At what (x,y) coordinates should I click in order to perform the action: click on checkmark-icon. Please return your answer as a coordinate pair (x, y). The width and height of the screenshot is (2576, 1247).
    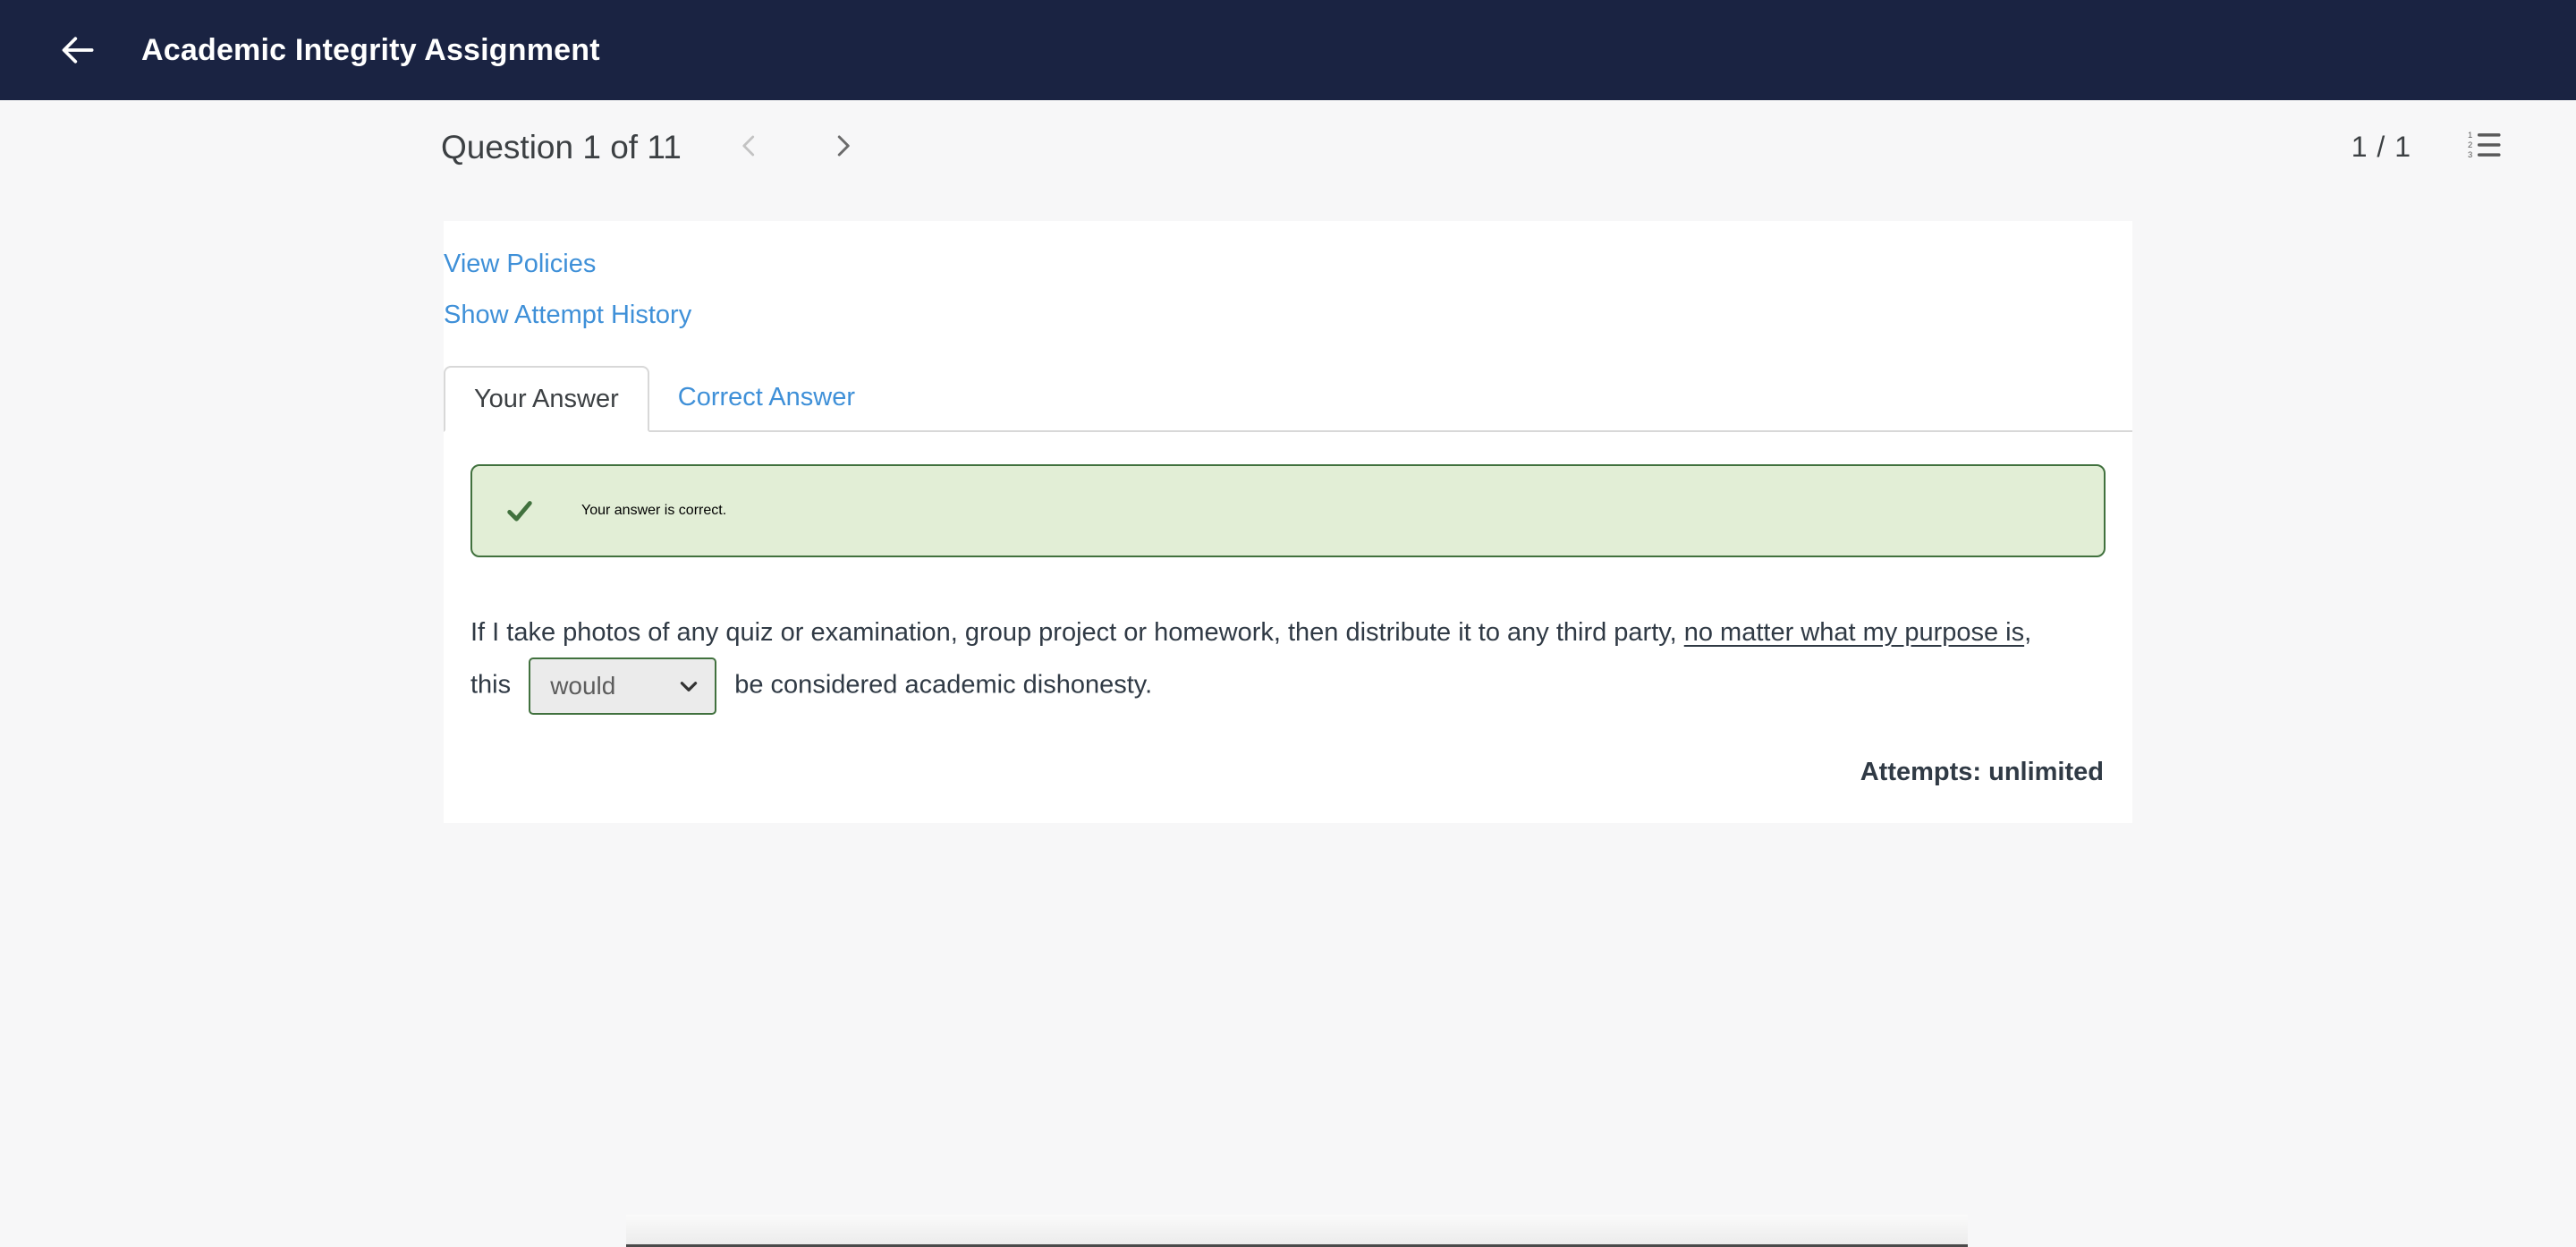
    Looking at the image, I should click on (519, 511).